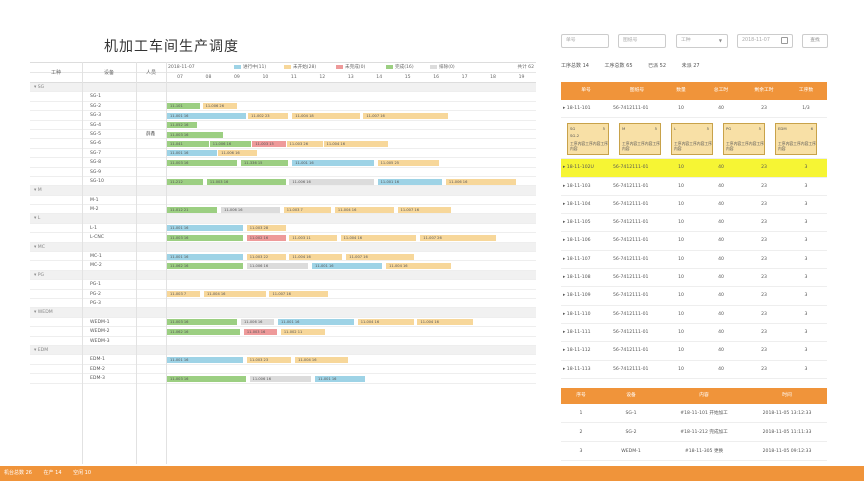  I want to click on equipment-row: SG-1, so click(283, 97).